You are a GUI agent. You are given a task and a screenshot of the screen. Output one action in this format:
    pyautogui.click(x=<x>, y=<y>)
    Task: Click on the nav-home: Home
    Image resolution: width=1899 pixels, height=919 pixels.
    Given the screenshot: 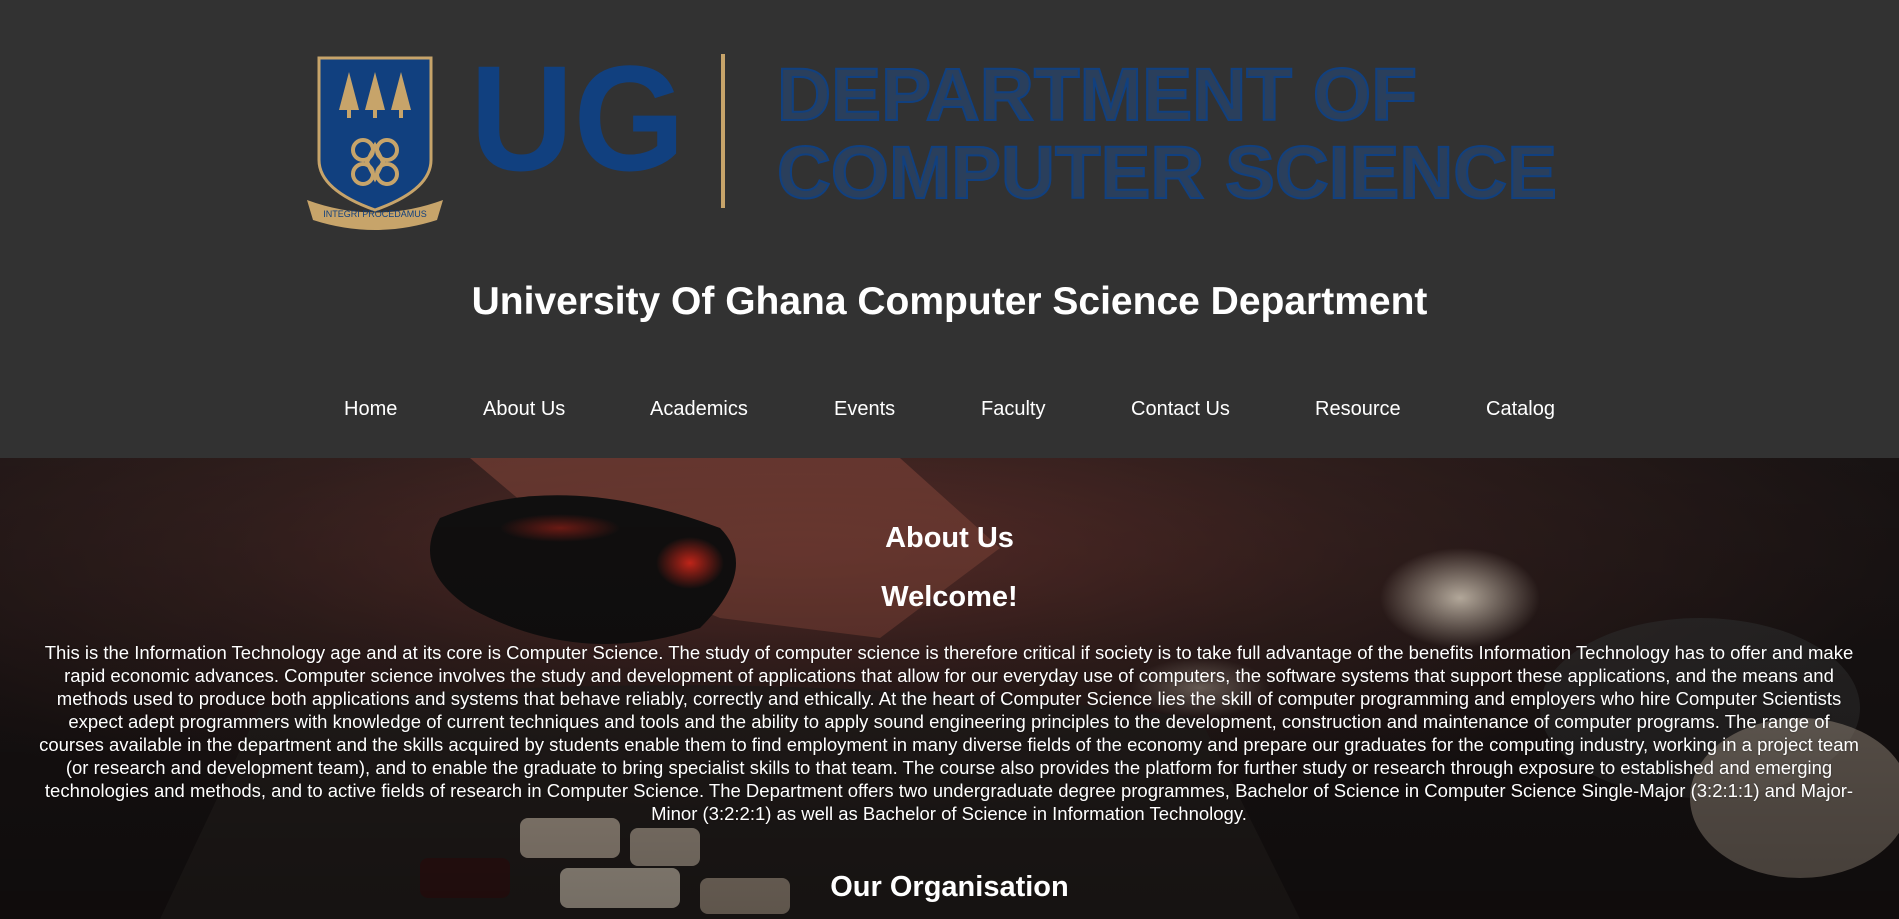 What is the action you would take?
    pyautogui.click(x=370, y=409)
    